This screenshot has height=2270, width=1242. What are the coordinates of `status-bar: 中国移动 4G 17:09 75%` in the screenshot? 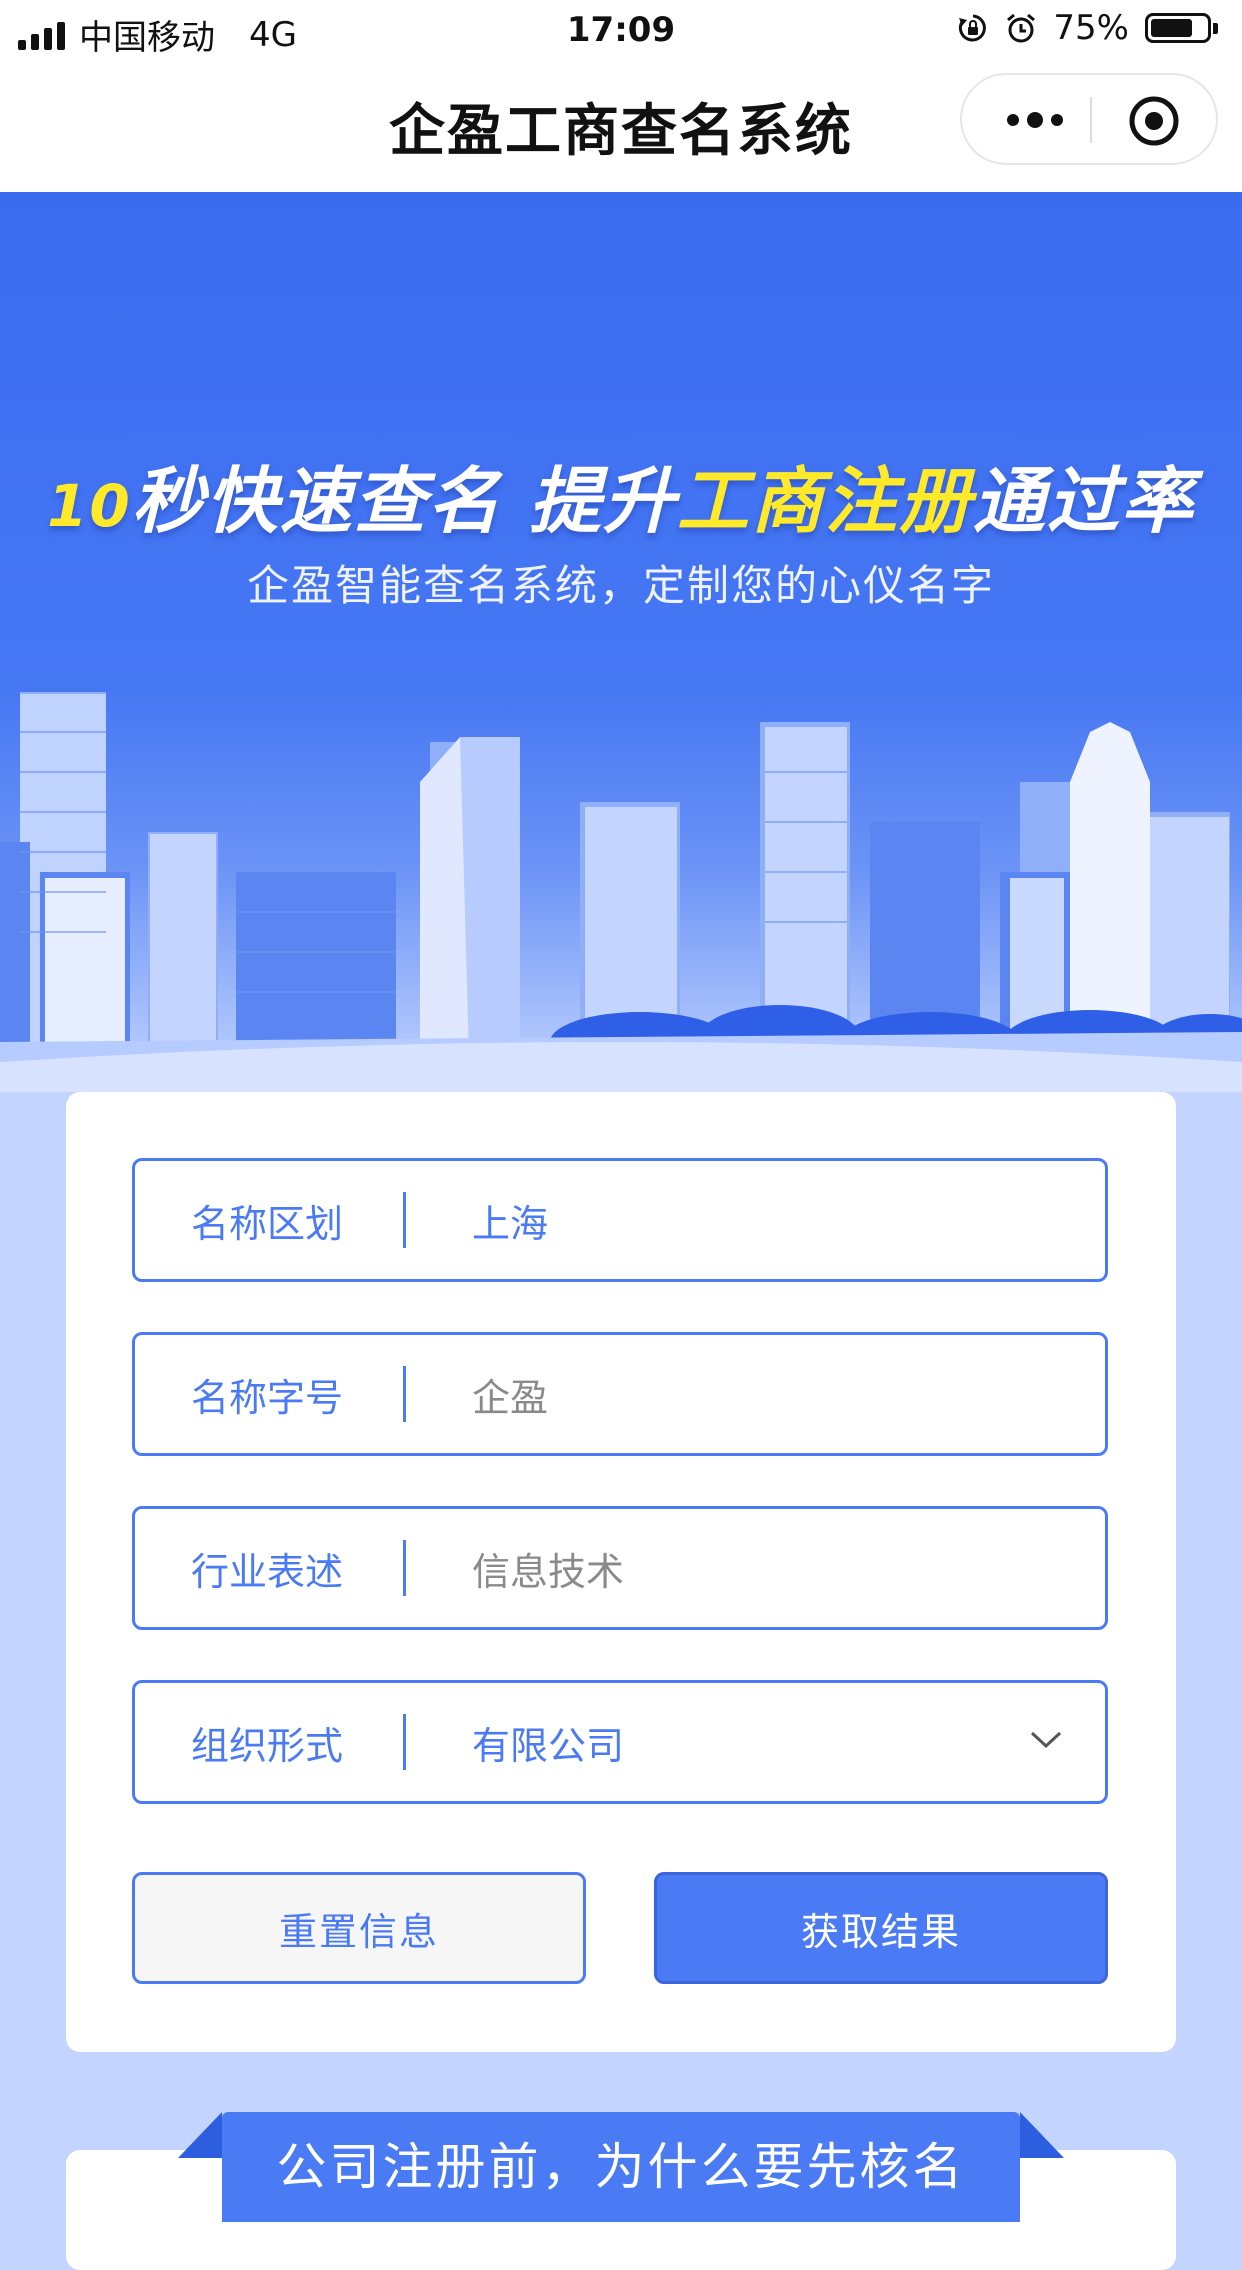 It's located at (621, 31).